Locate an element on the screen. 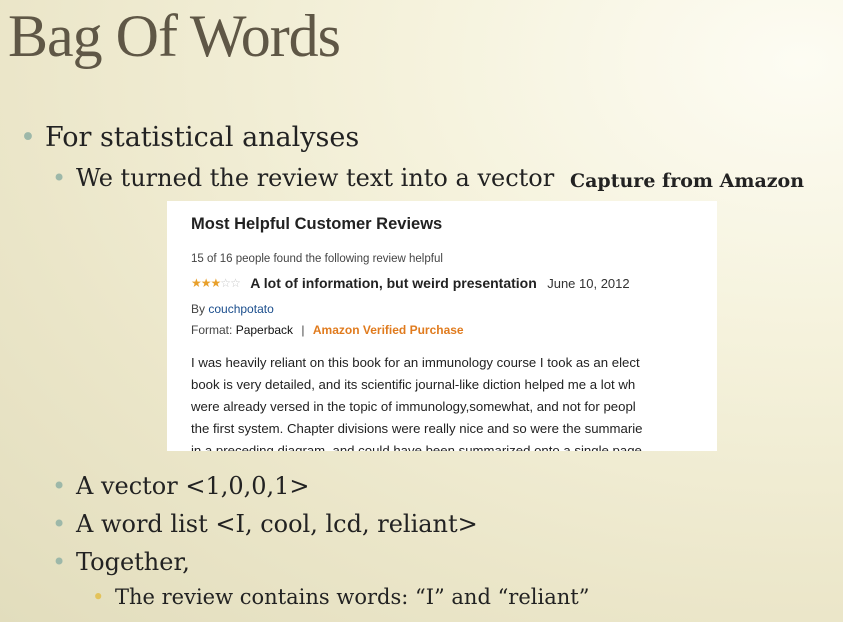 The width and height of the screenshot is (843, 622). bullet-sub-word-list: • A word list <I, cool, lcd, reliant> is located at coordinates (265, 524).